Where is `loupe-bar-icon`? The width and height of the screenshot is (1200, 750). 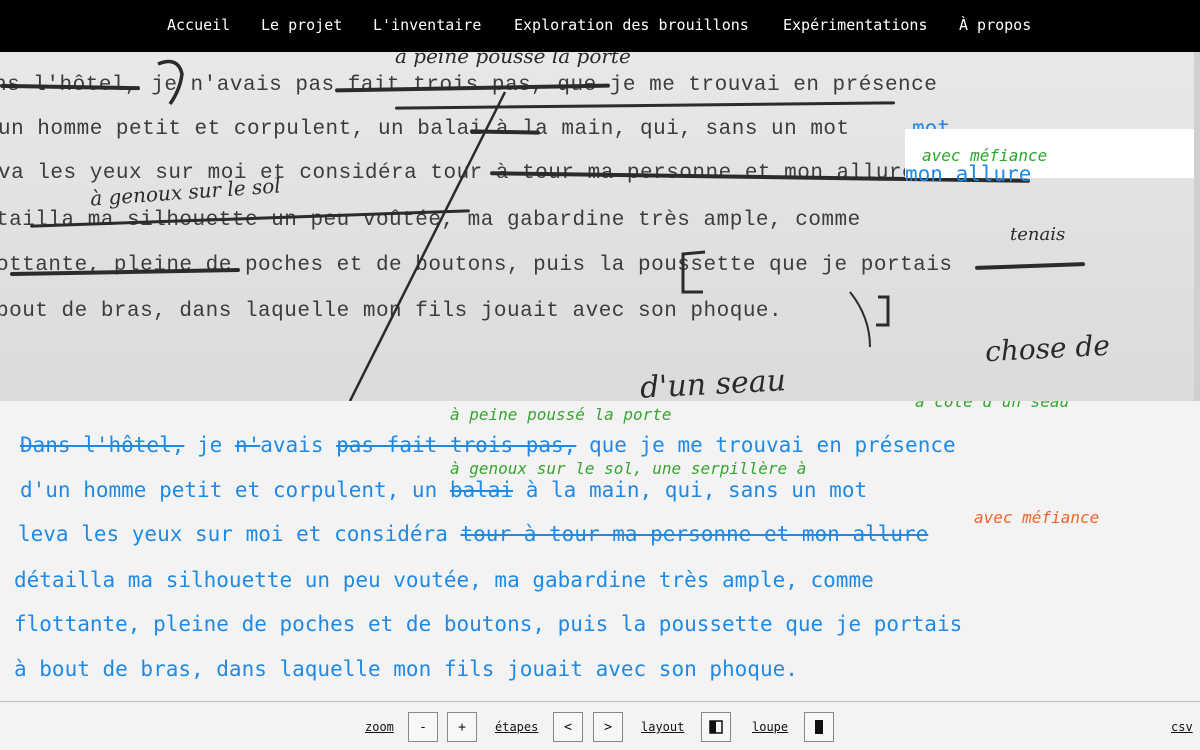 loupe-bar-icon is located at coordinates (819, 727).